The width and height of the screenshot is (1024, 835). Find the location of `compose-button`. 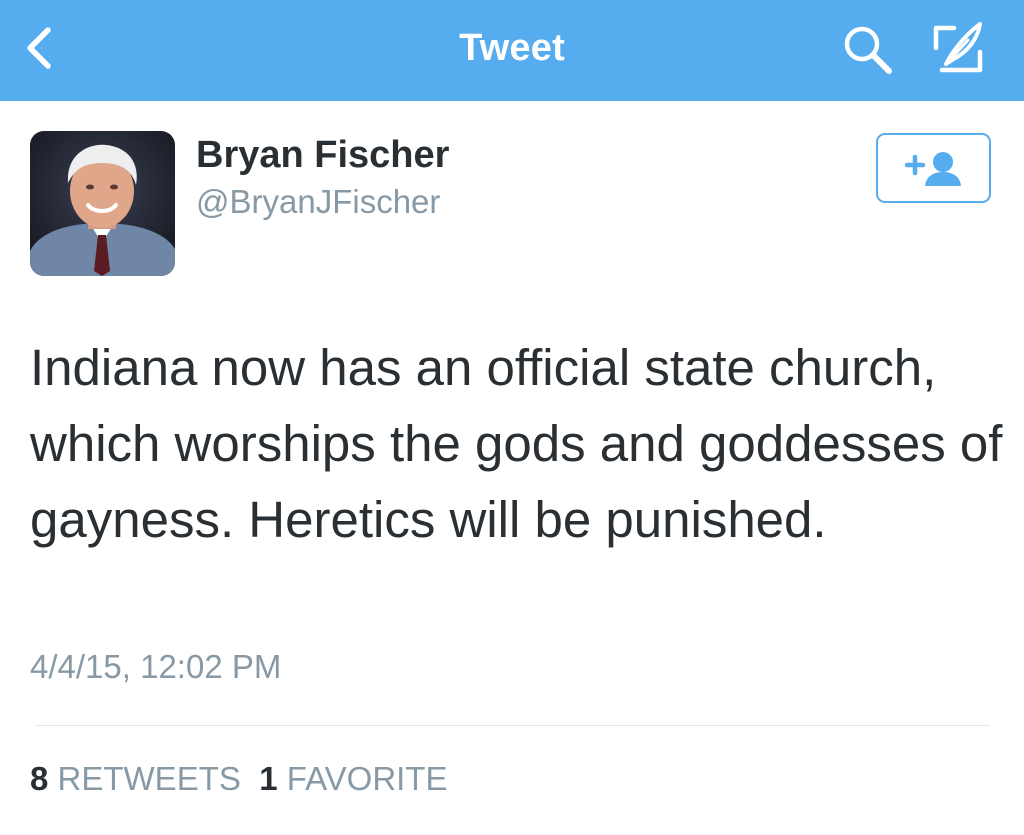

compose-button is located at coordinates (958, 48).